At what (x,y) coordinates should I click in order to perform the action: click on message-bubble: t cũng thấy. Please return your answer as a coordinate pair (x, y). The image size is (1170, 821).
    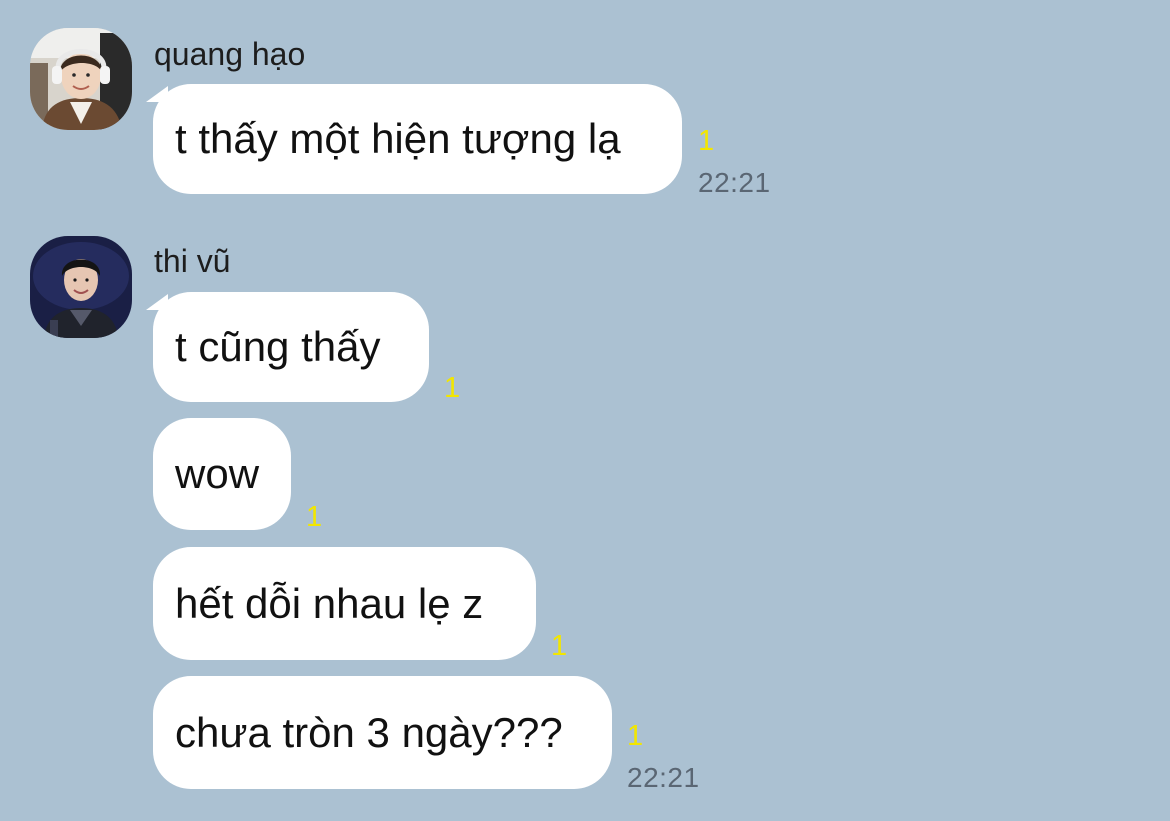
    Looking at the image, I should click on (291, 347).